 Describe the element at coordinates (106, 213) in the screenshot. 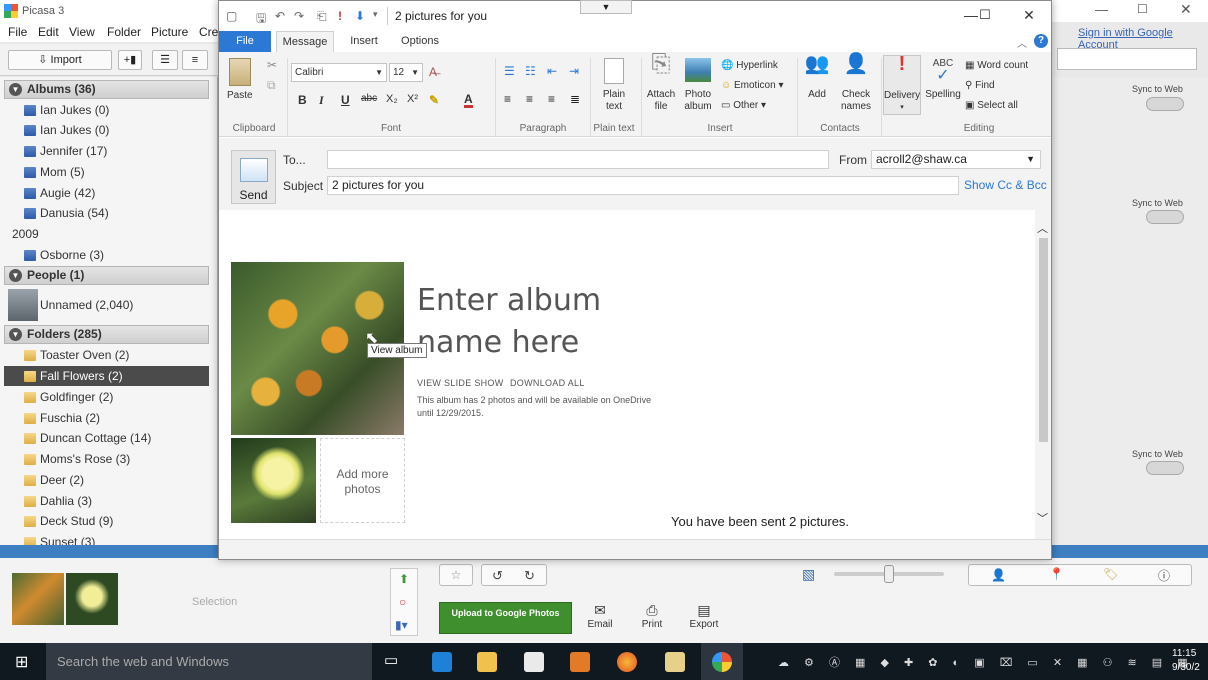

I see `album-item: Danusia (54)` at that location.